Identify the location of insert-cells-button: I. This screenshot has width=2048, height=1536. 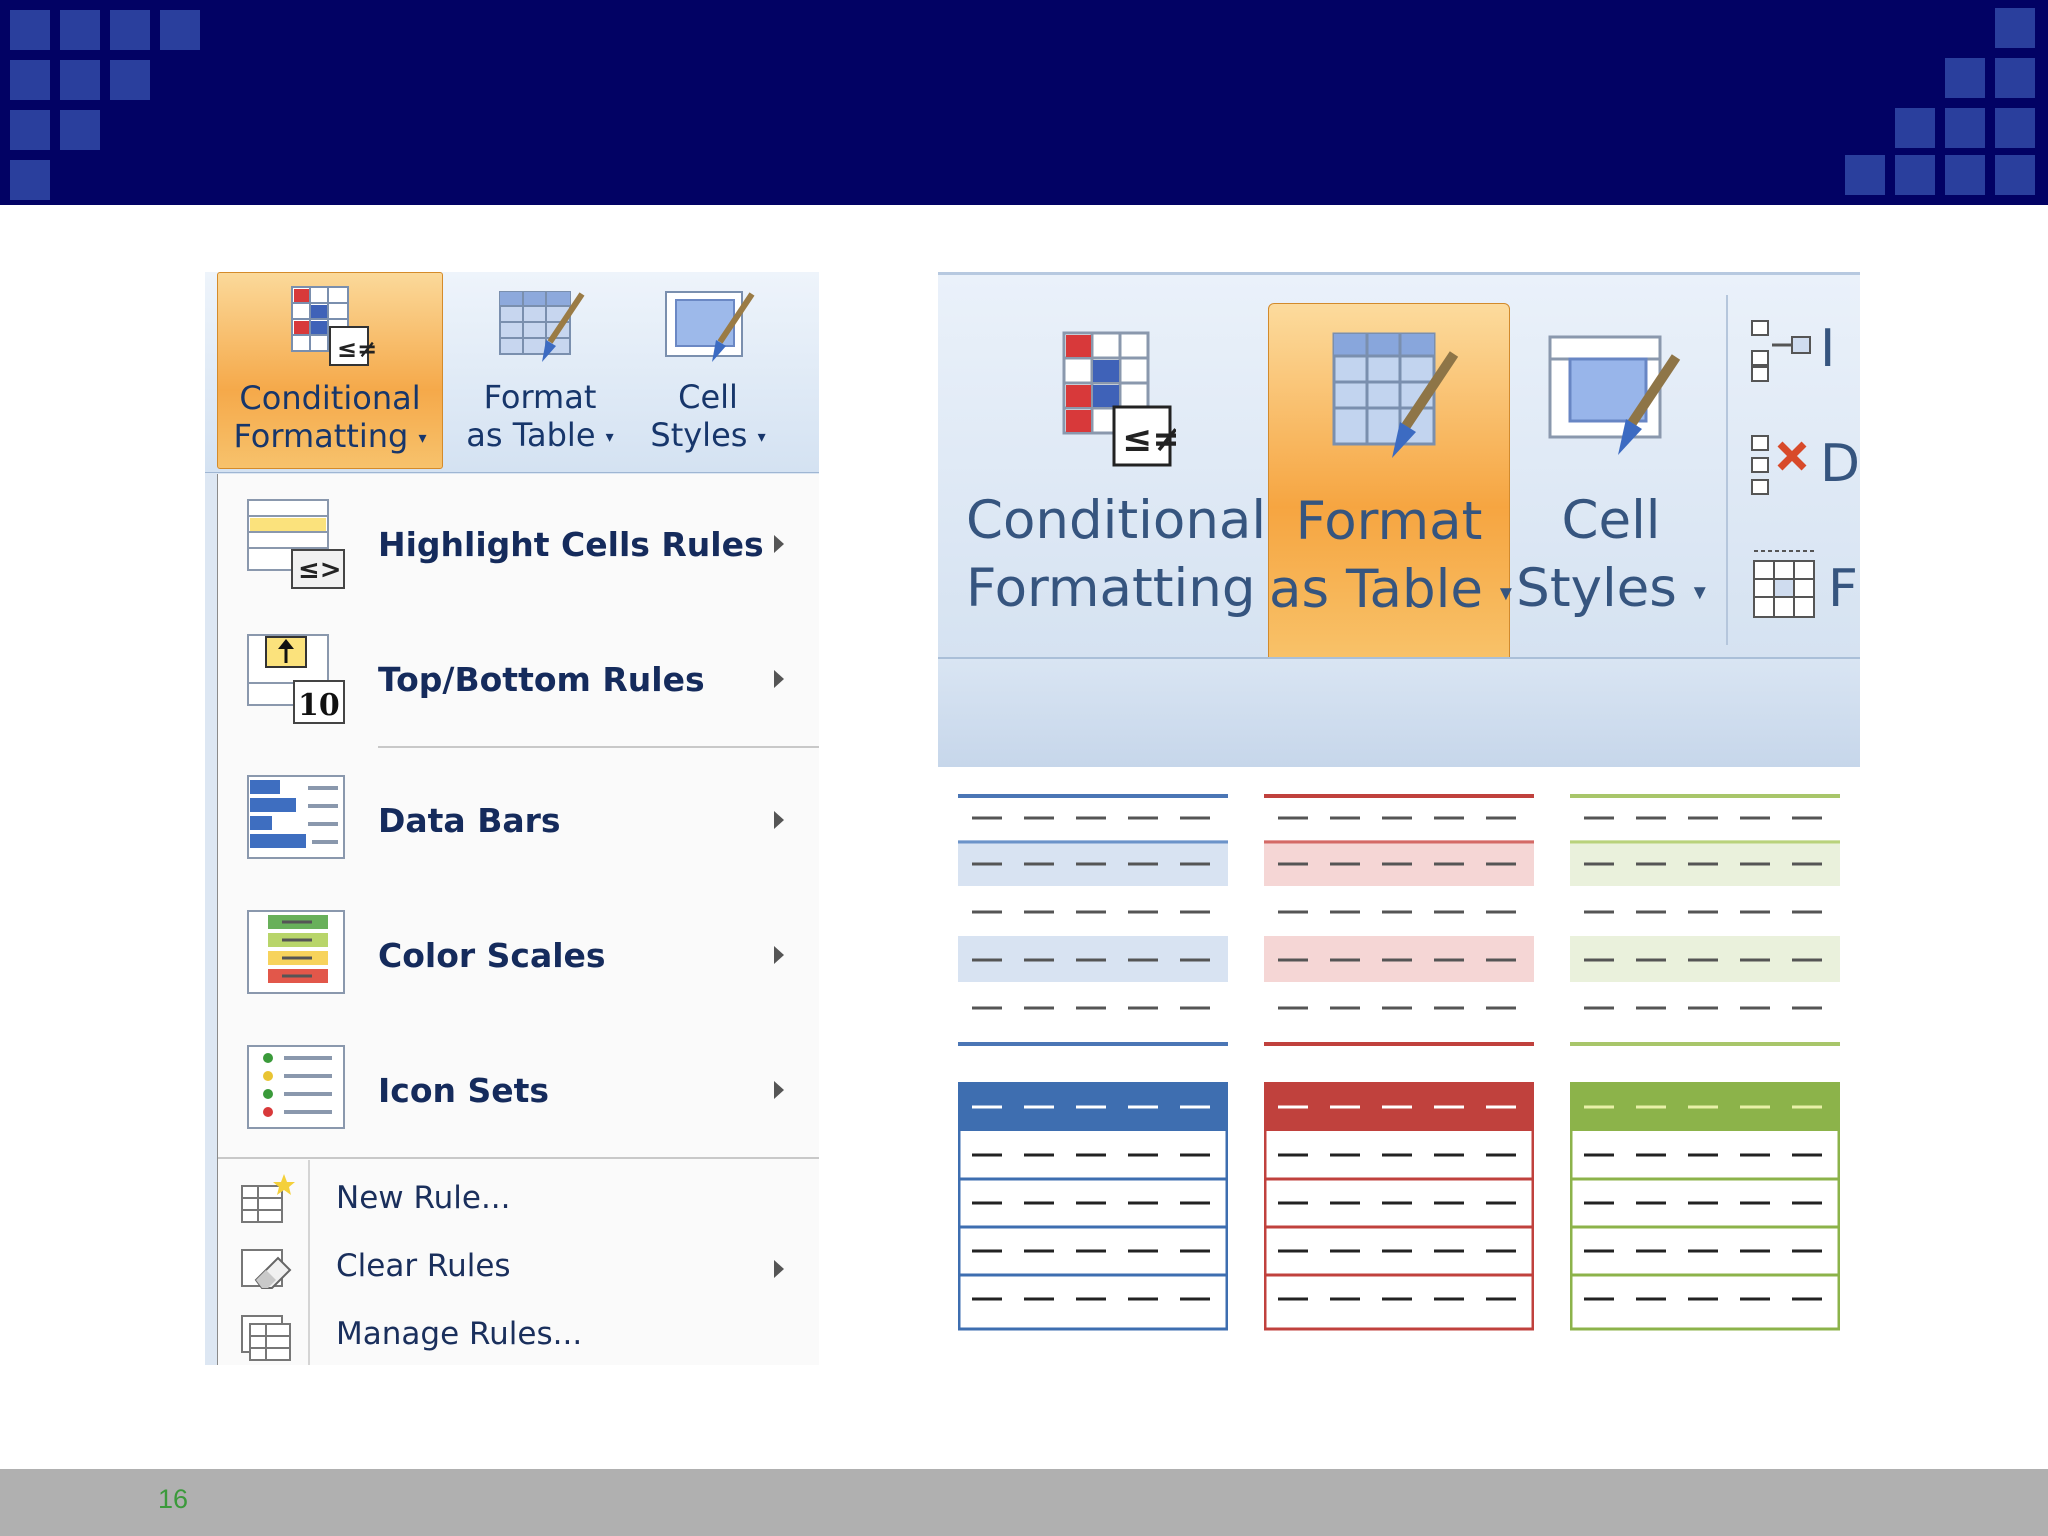
(1803, 350).